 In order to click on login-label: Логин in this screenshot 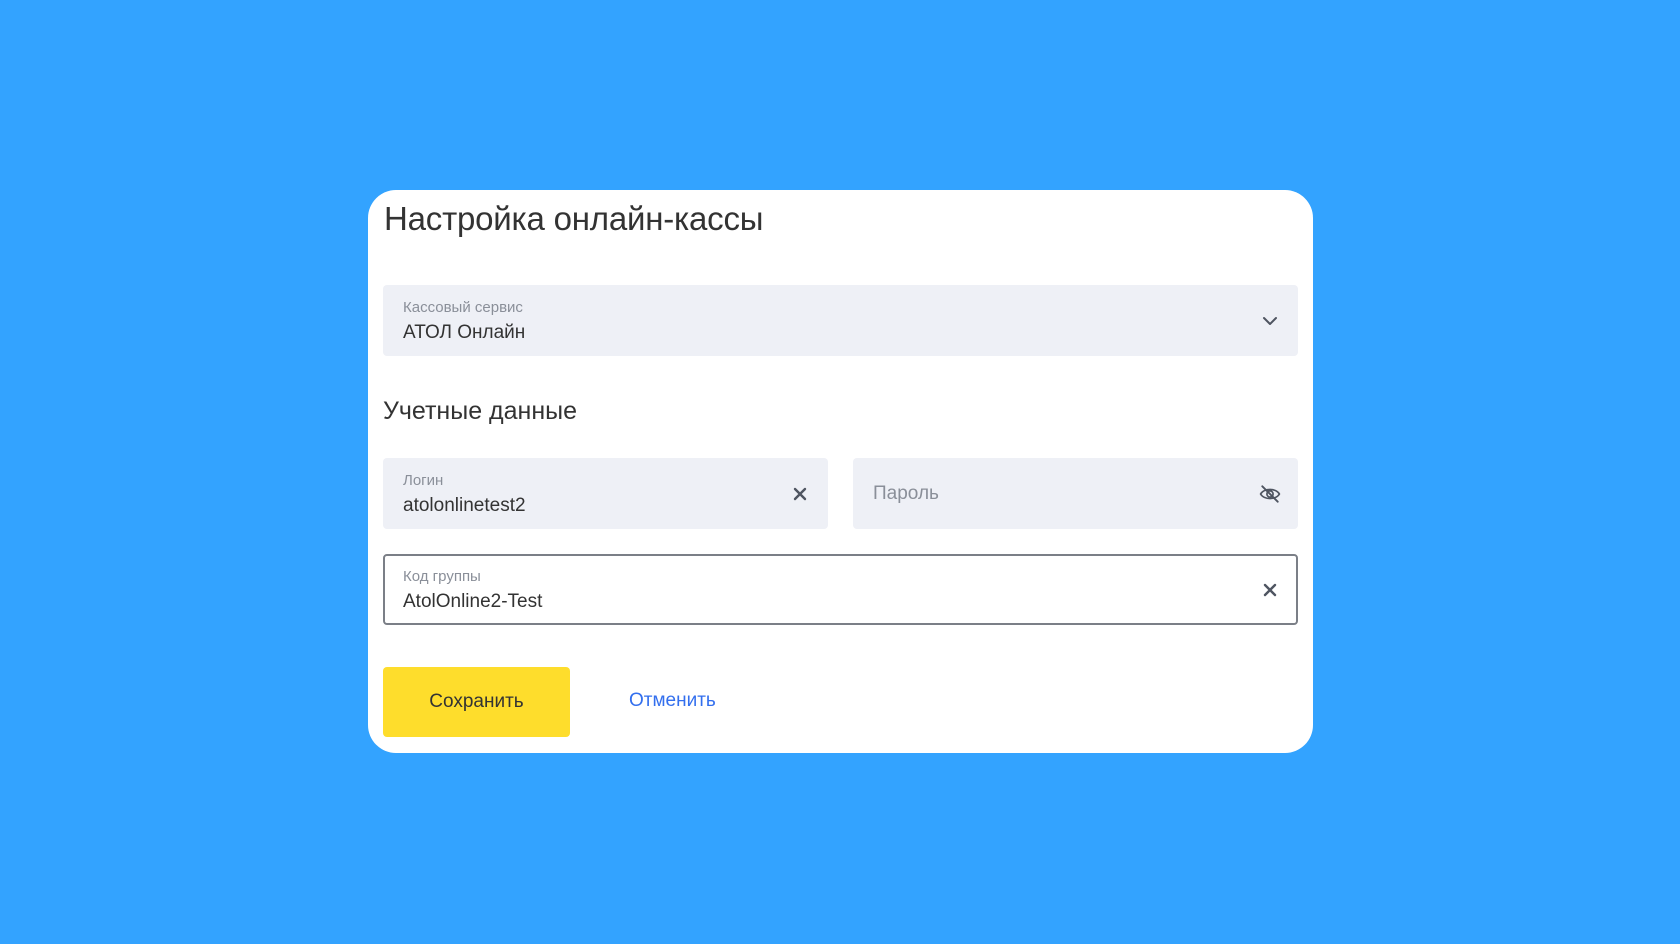, I will do `click(423, 480)`.